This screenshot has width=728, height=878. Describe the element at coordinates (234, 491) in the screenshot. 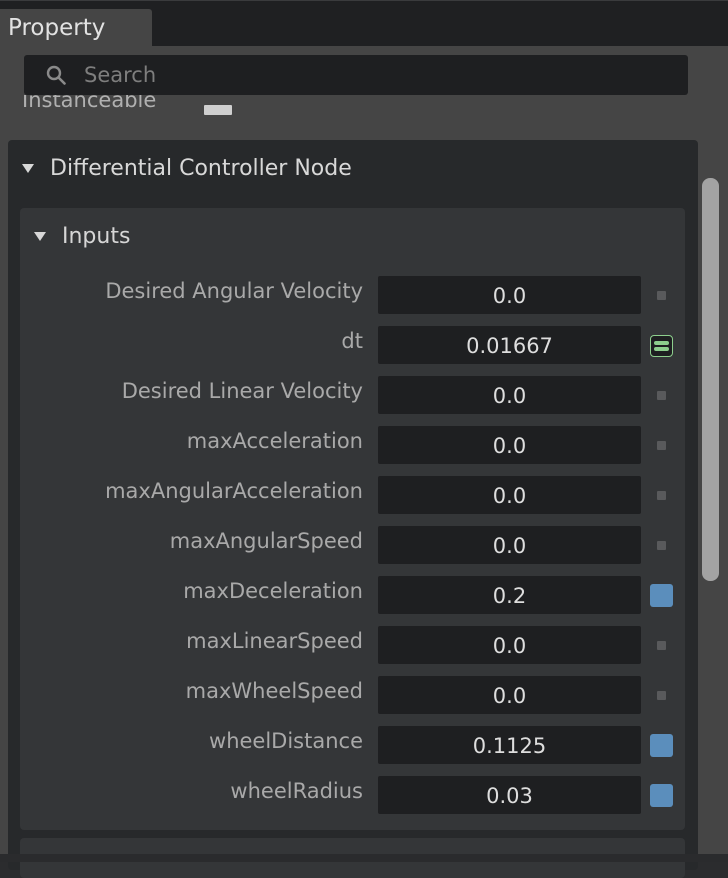

I see `property-label: maxAngularAcceleration` at that location.